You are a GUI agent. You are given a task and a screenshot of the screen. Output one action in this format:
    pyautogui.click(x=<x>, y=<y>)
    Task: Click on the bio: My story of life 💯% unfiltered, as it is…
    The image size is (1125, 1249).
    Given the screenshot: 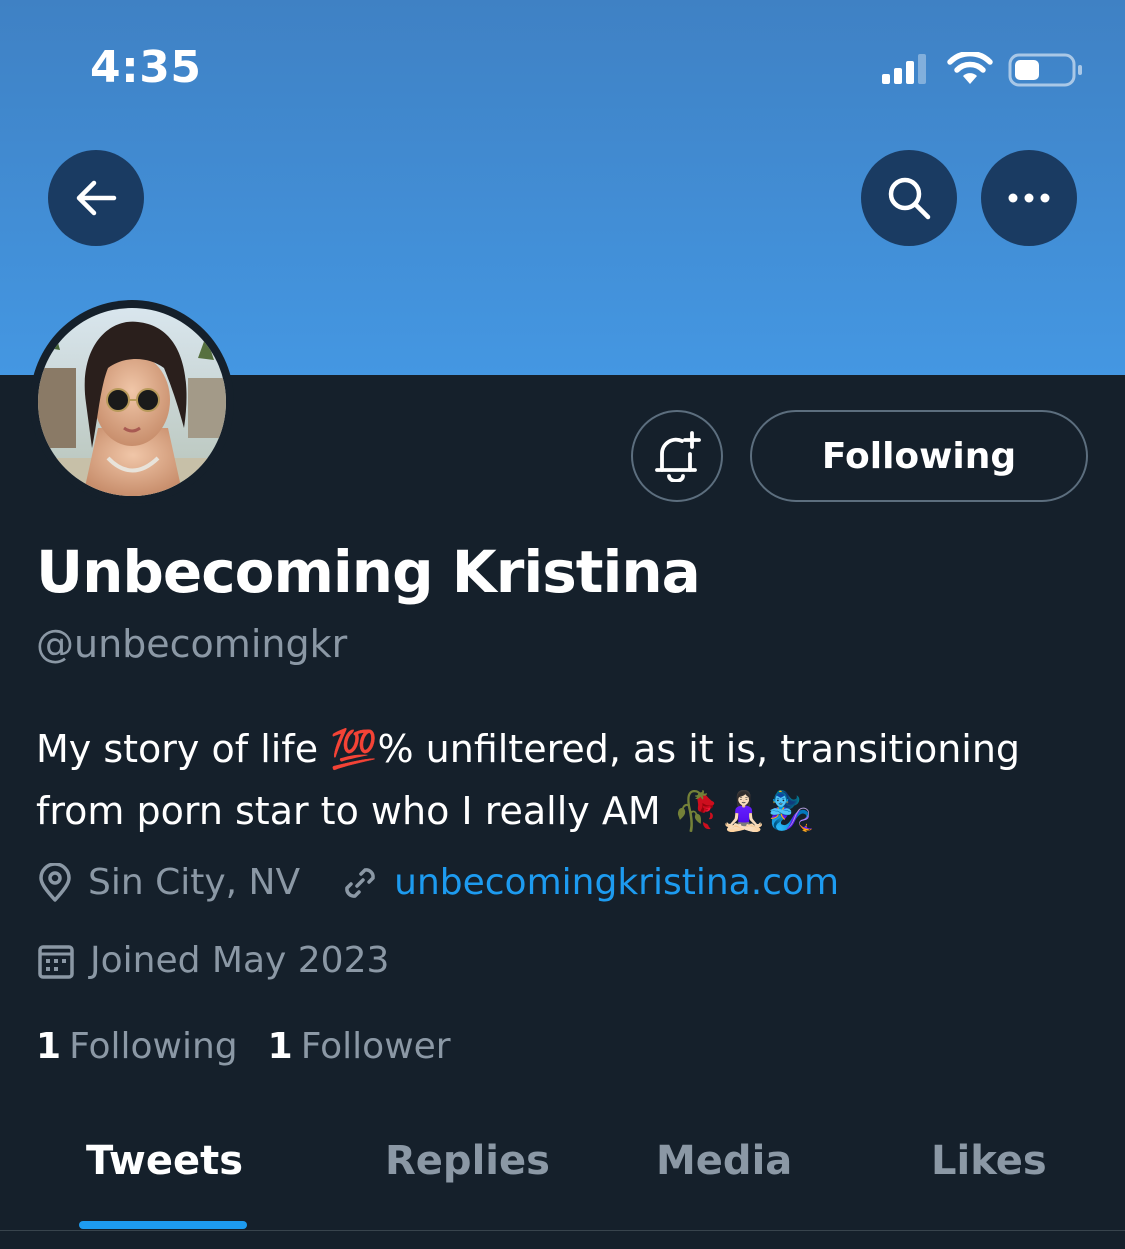 What is the action you would take?
    pyautogui.click(x=566, y=780)
    